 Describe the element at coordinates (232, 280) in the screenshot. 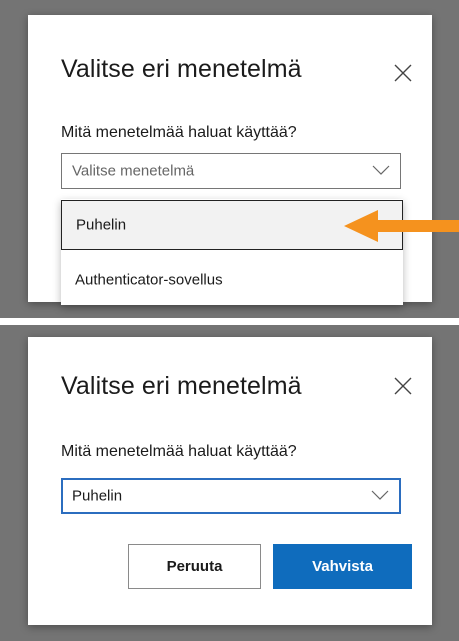

I see `option-authenticator: Authenticator-sovellus` at that location.